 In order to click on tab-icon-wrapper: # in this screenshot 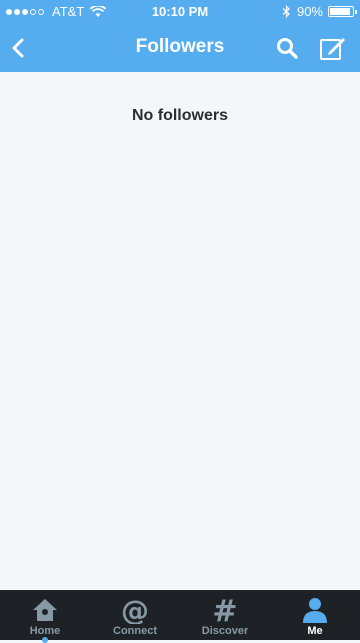, I will do `click(225, 610)`.